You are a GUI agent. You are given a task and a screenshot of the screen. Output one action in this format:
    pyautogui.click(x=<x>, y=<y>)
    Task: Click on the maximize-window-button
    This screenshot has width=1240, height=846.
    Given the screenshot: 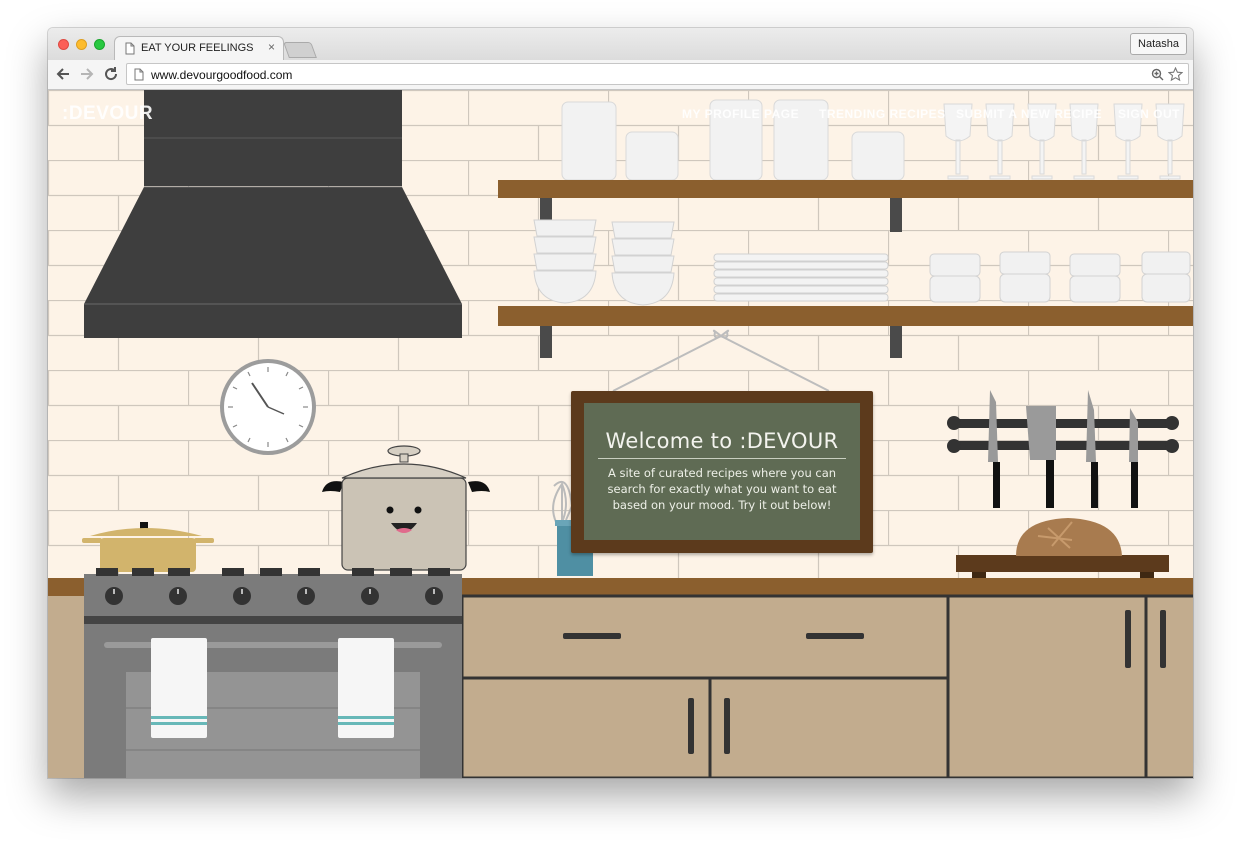 What is the action you would take?
    pyautogui.click(x=99, y=44)
    